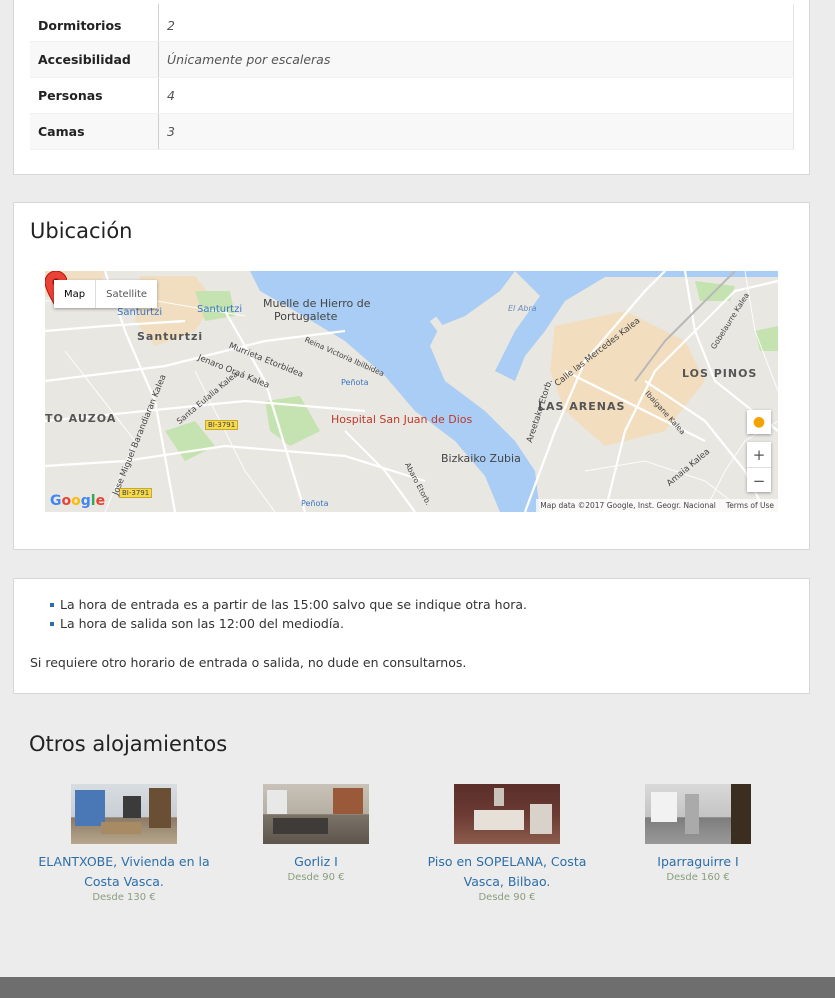 This screenshot has width=835, height=998. I want to click on zoom-control: + −, so click(759, 467).